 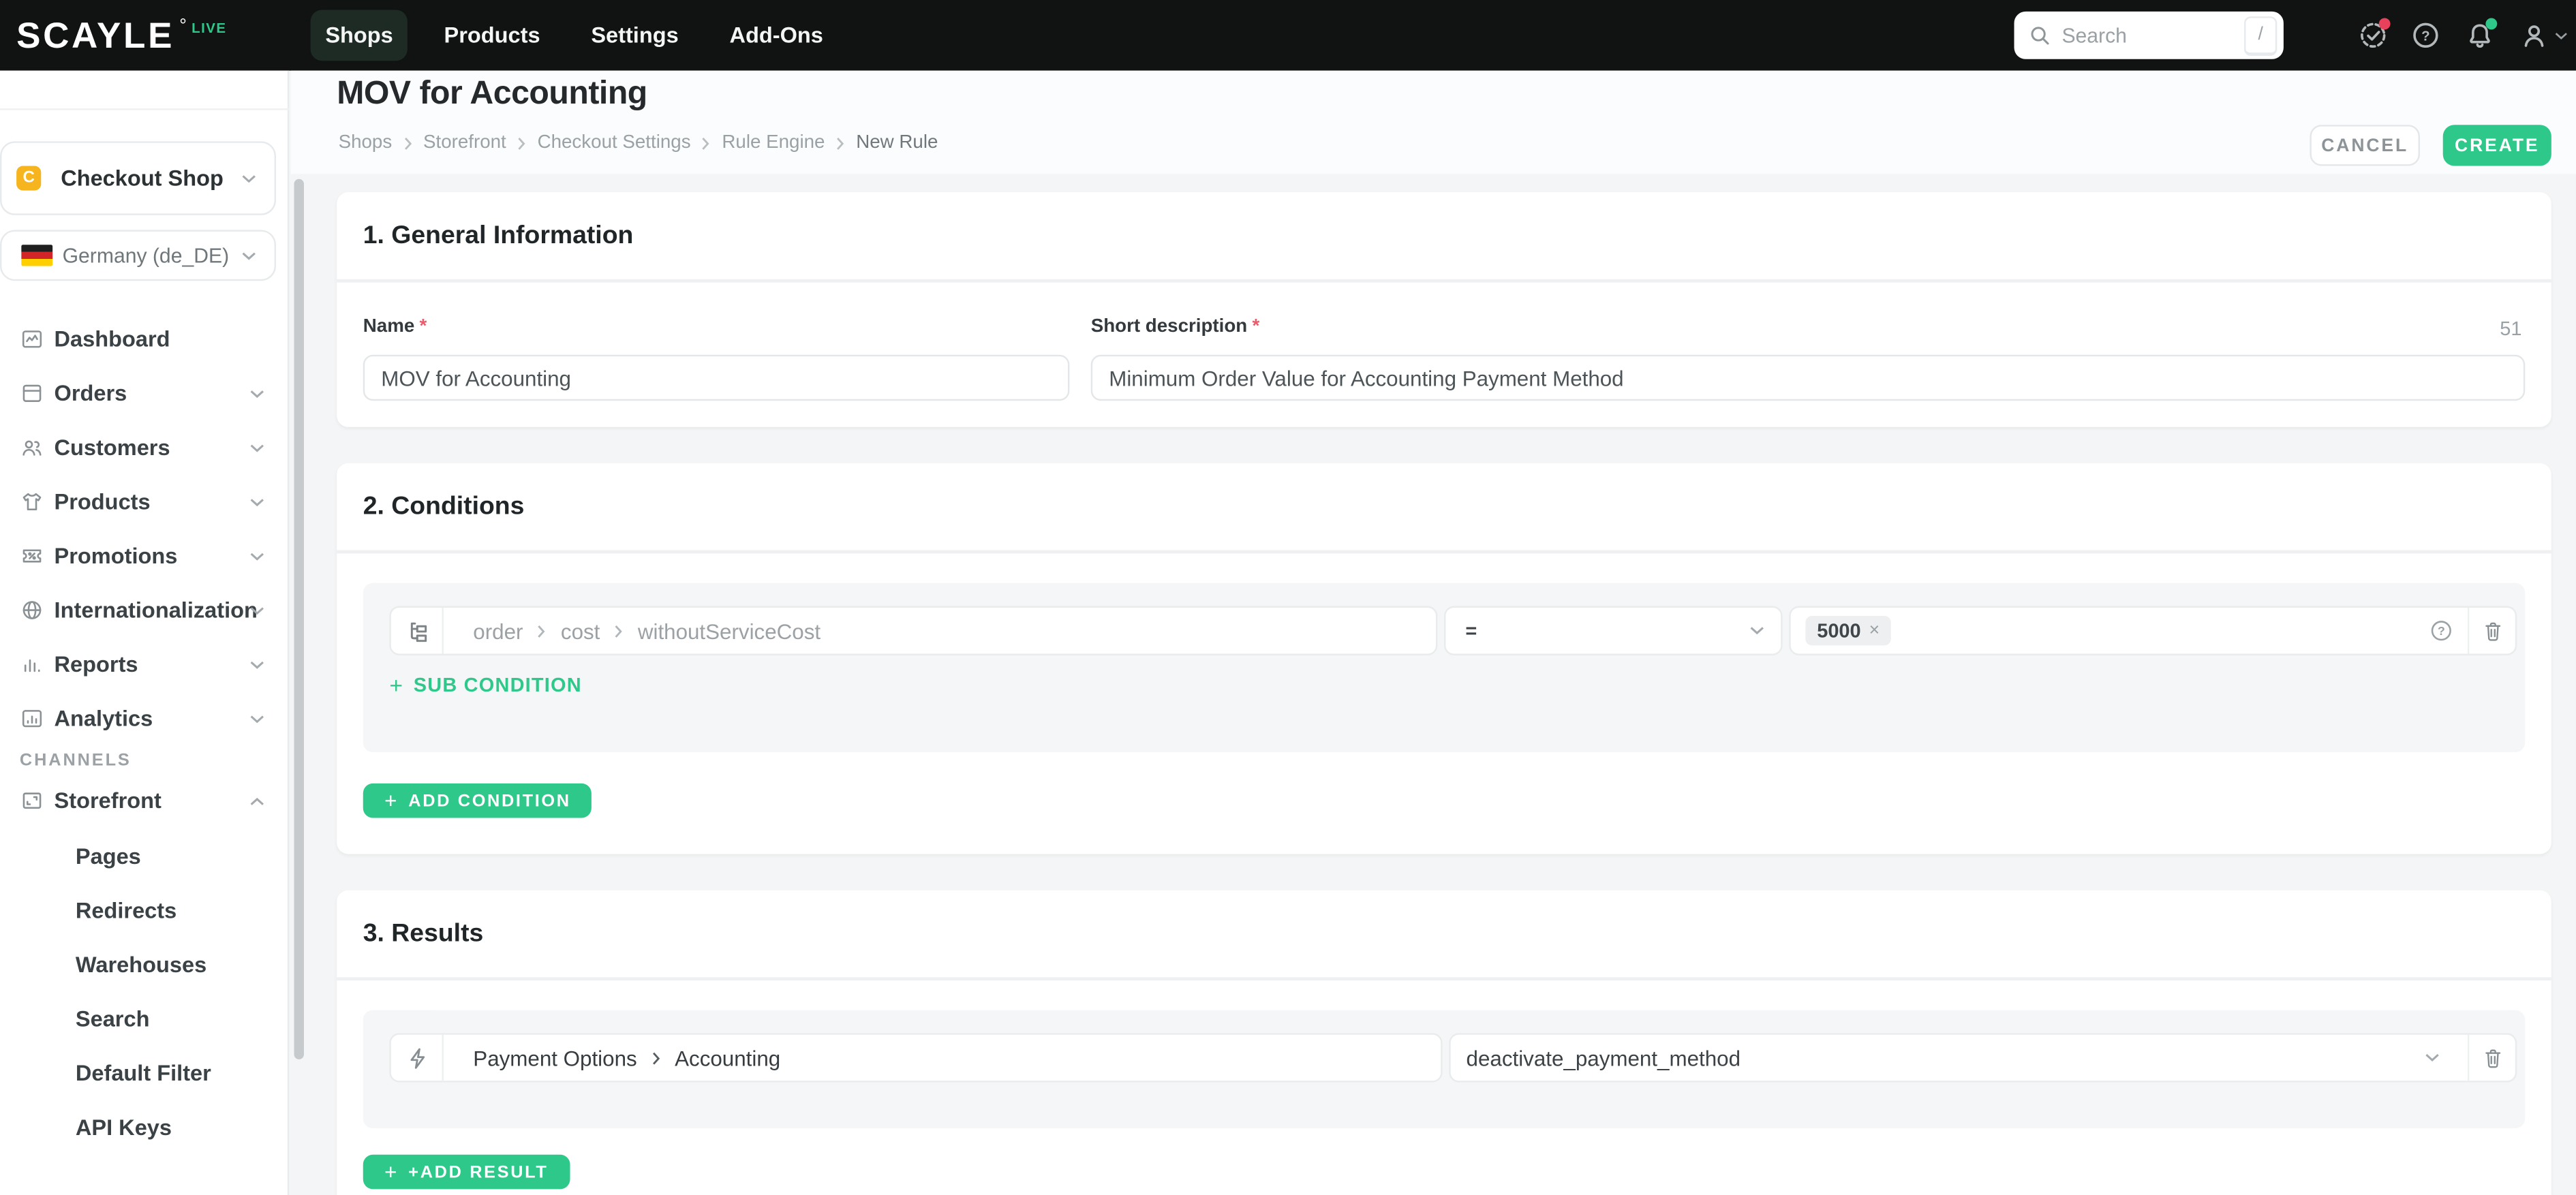 I want to click on search-input, so click(x=2148, y=35).